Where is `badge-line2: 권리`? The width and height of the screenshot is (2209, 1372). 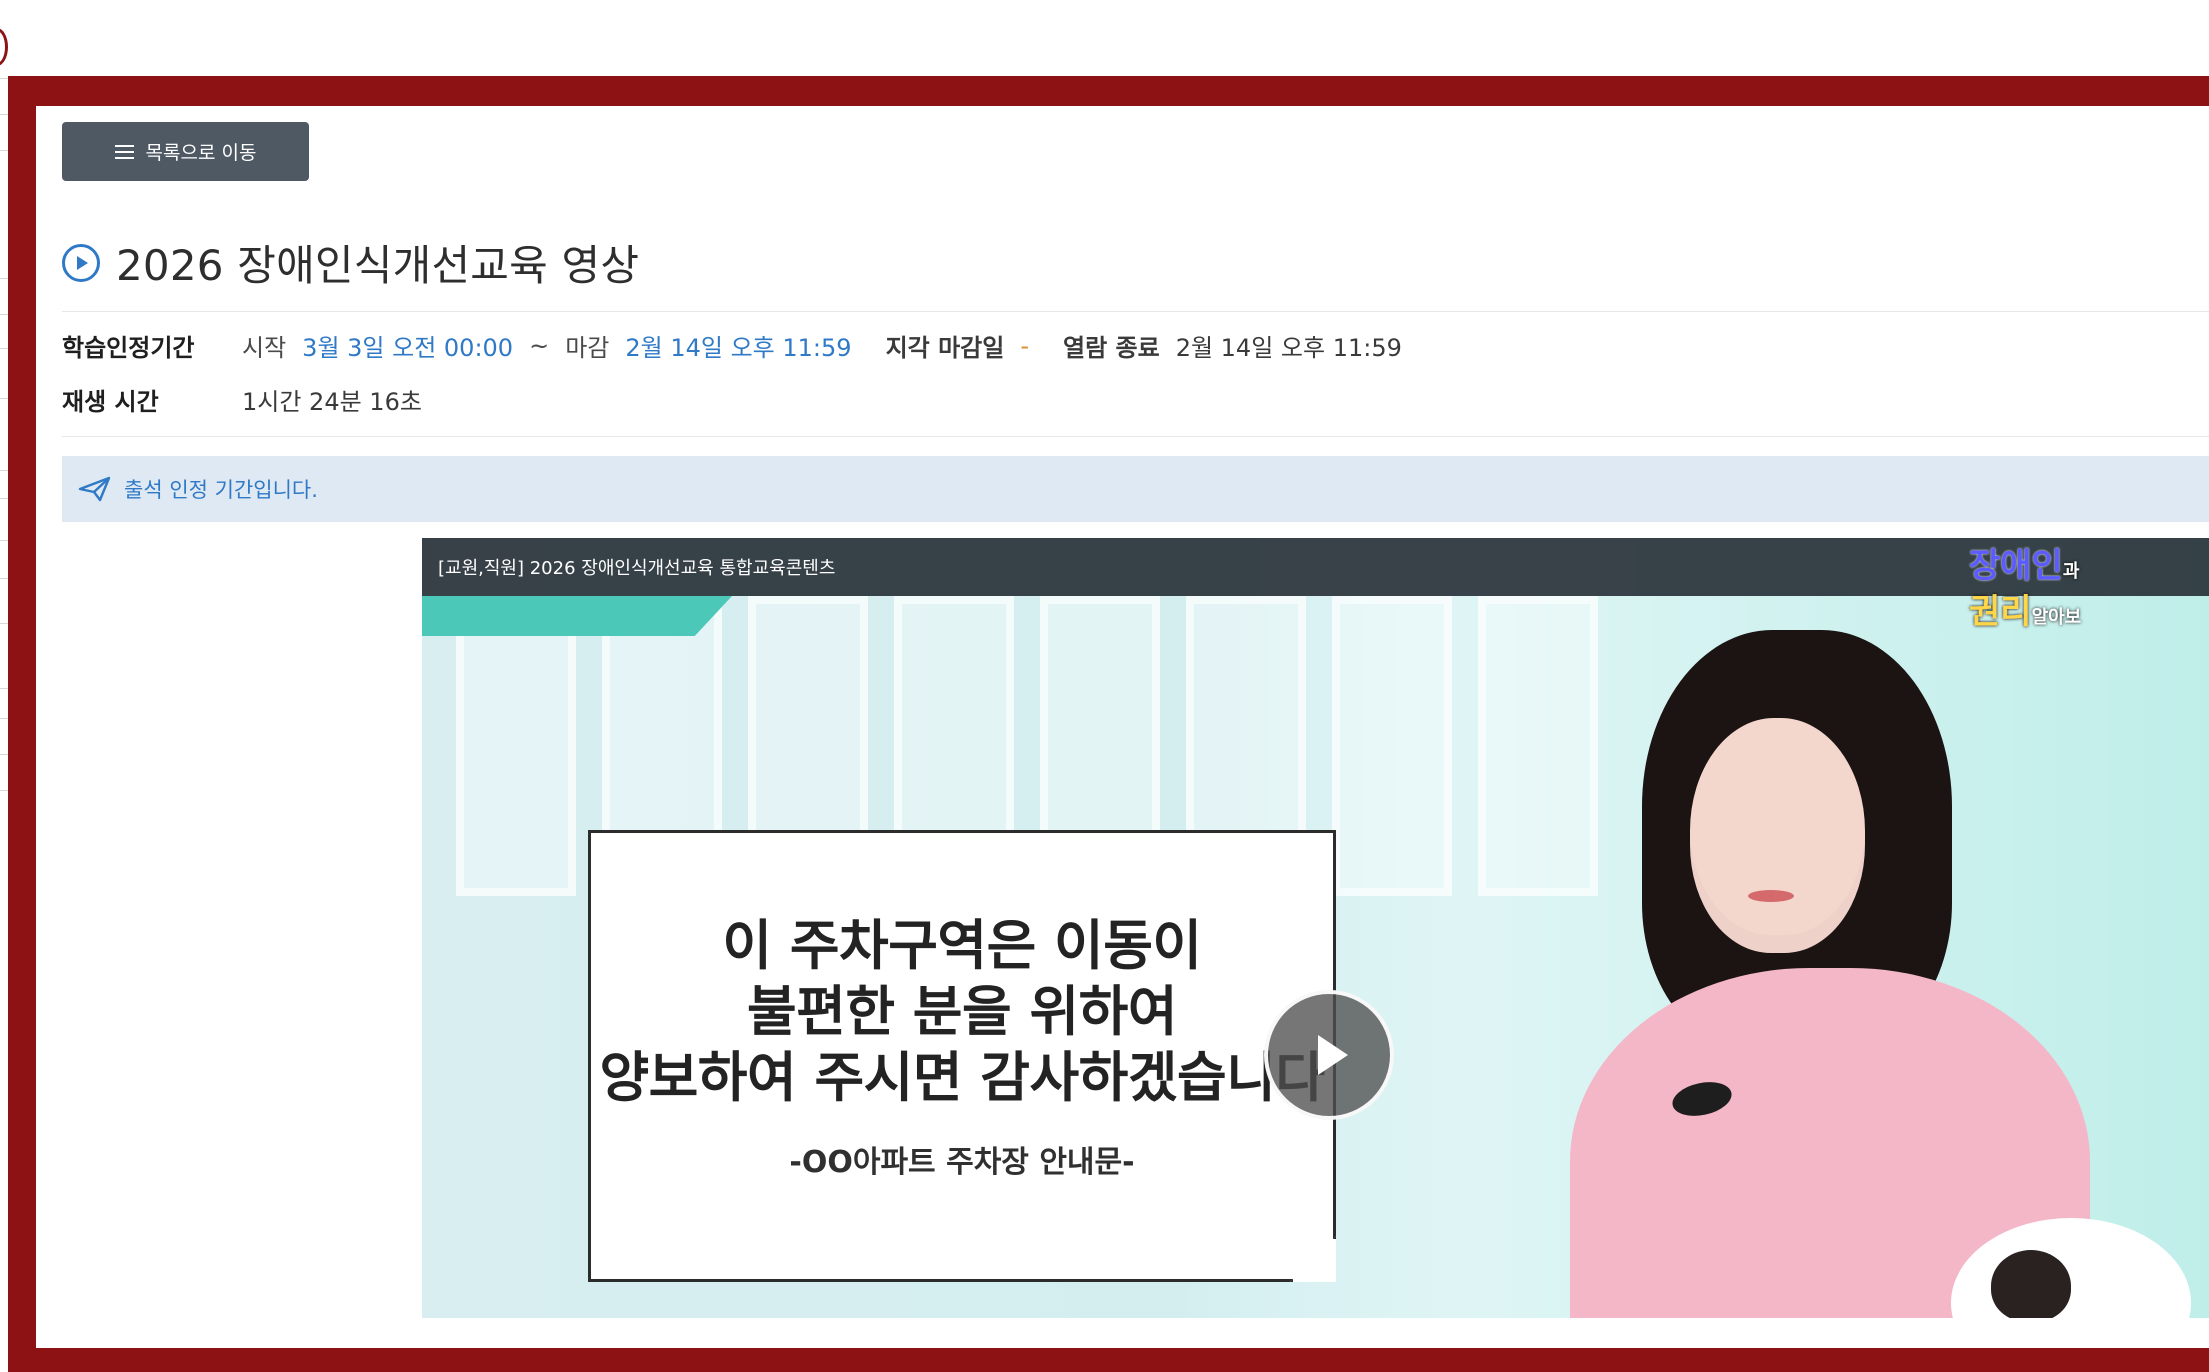
badge-line2: 권리 is located at coordinates (2000, 612).